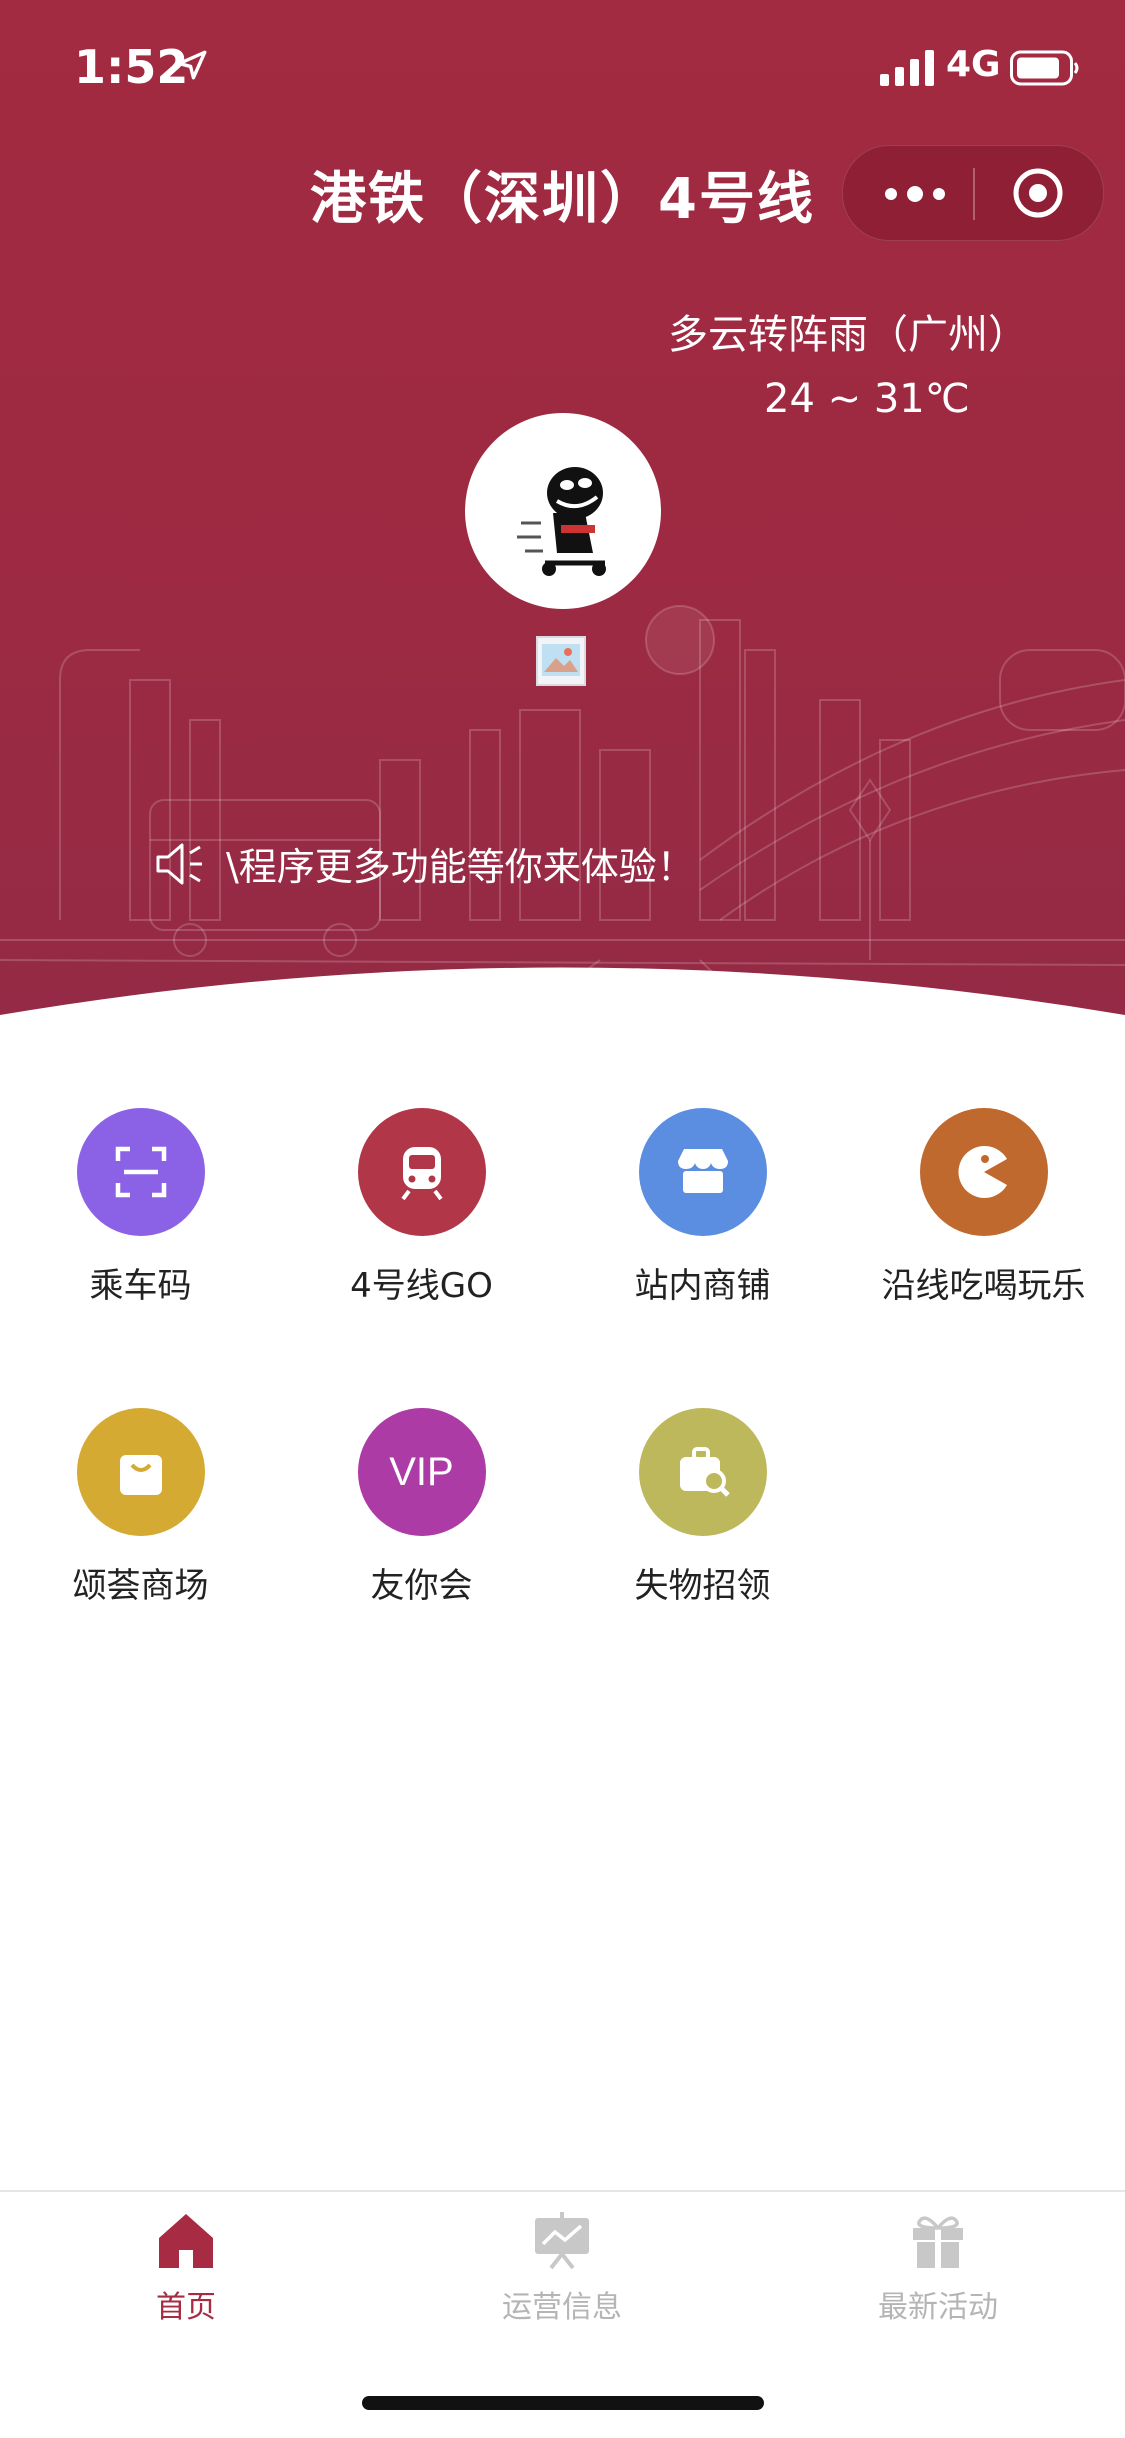 This screenshot has height=2438, width=1125. I want to click on image-placeholder-icon, so click(561, 661).